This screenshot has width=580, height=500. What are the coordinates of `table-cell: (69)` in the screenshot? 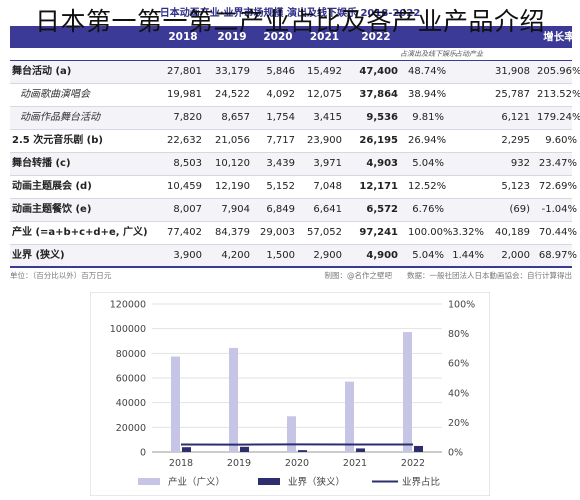 It's located at (519, 209).